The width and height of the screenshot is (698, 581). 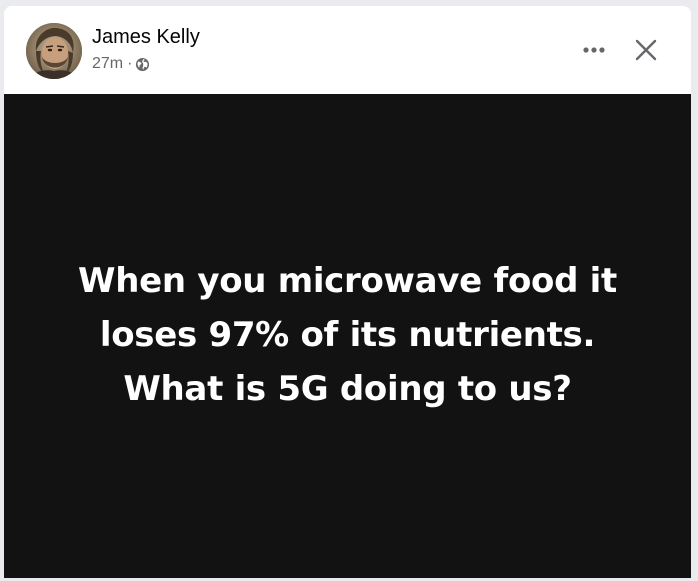 I want to click on more-options-icon, so click(x=594, y=50).